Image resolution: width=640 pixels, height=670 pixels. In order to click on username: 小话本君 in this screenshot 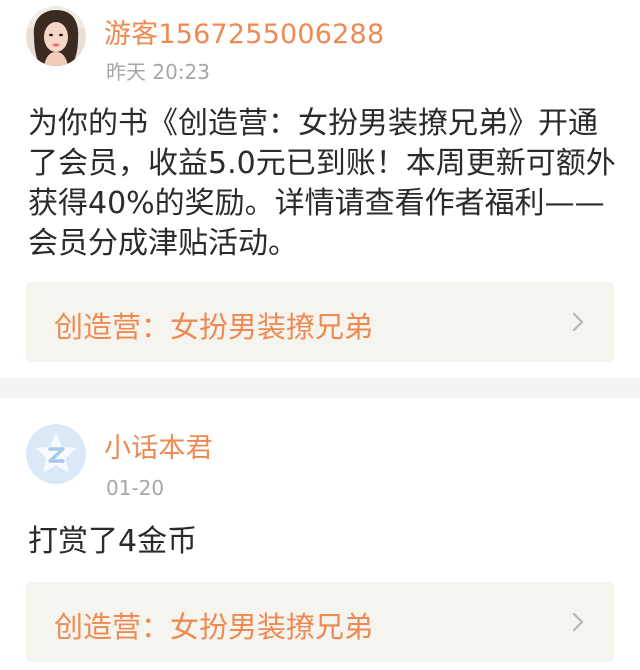, I will do `click(158, 445)`.